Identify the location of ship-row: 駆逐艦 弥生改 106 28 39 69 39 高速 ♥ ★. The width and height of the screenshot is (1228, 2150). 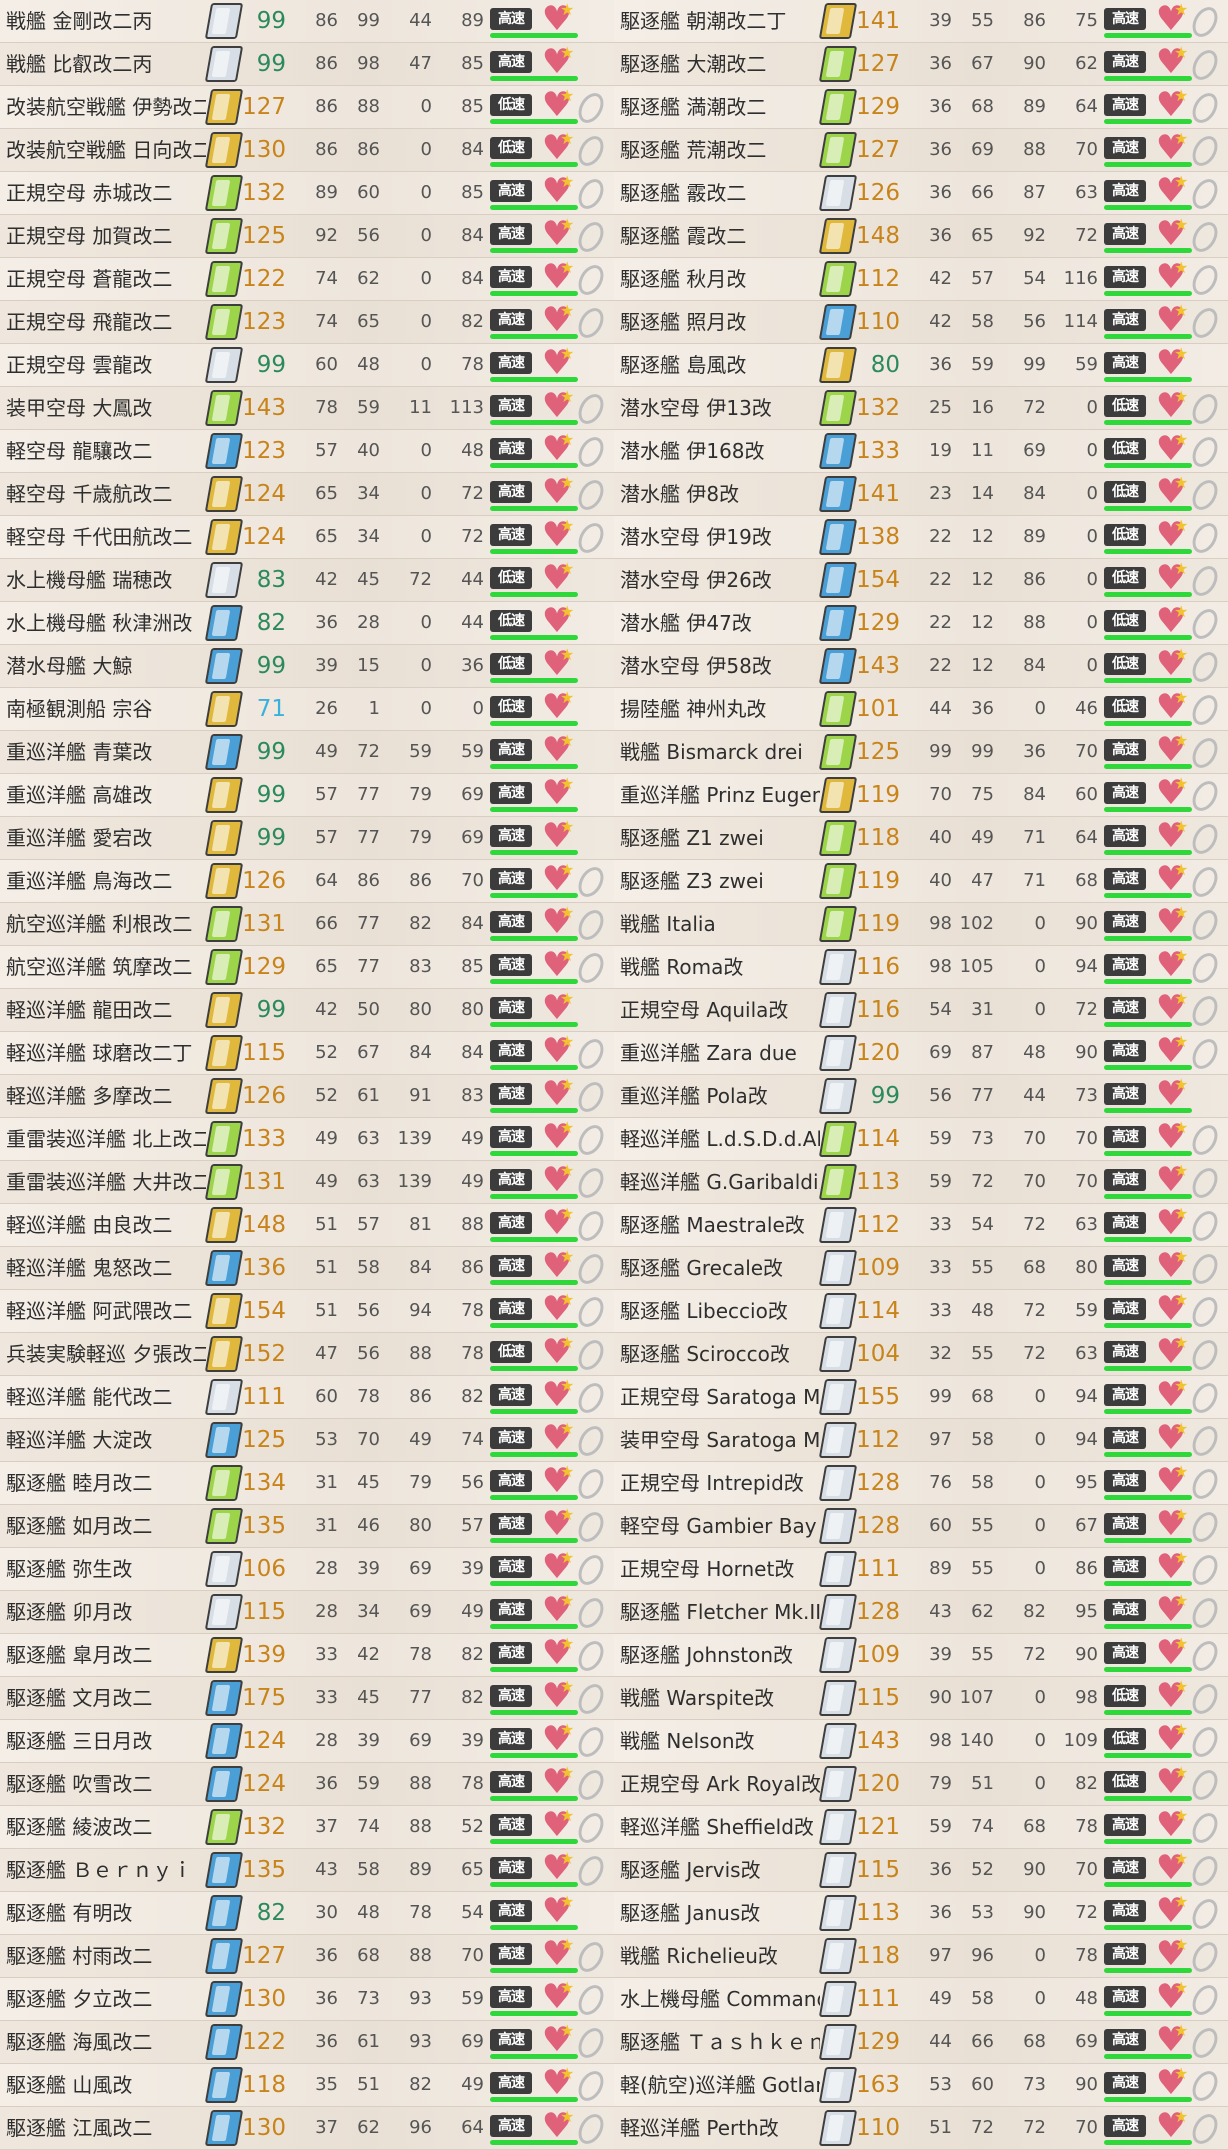
(307, 1569).